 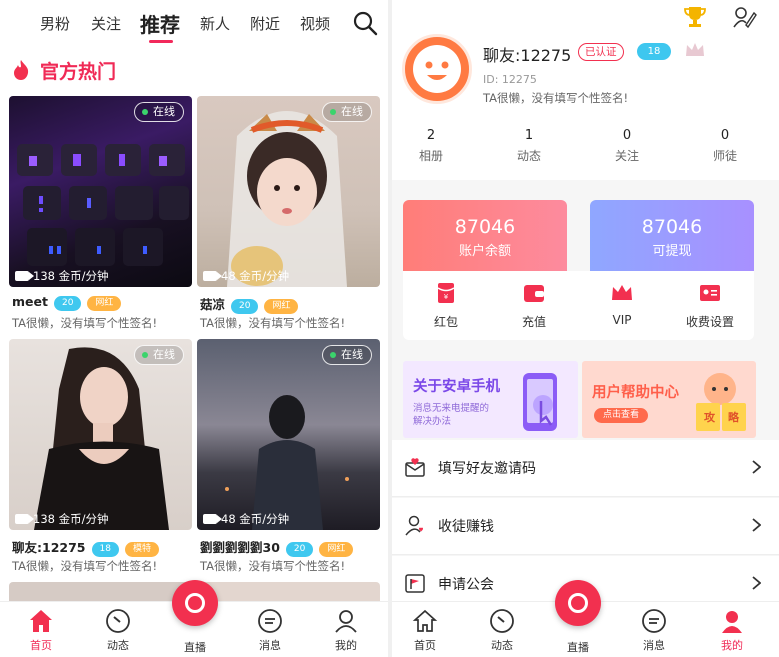 I want to click on withdrawable-card: 87046 可提现, so click(x=672, y=235).